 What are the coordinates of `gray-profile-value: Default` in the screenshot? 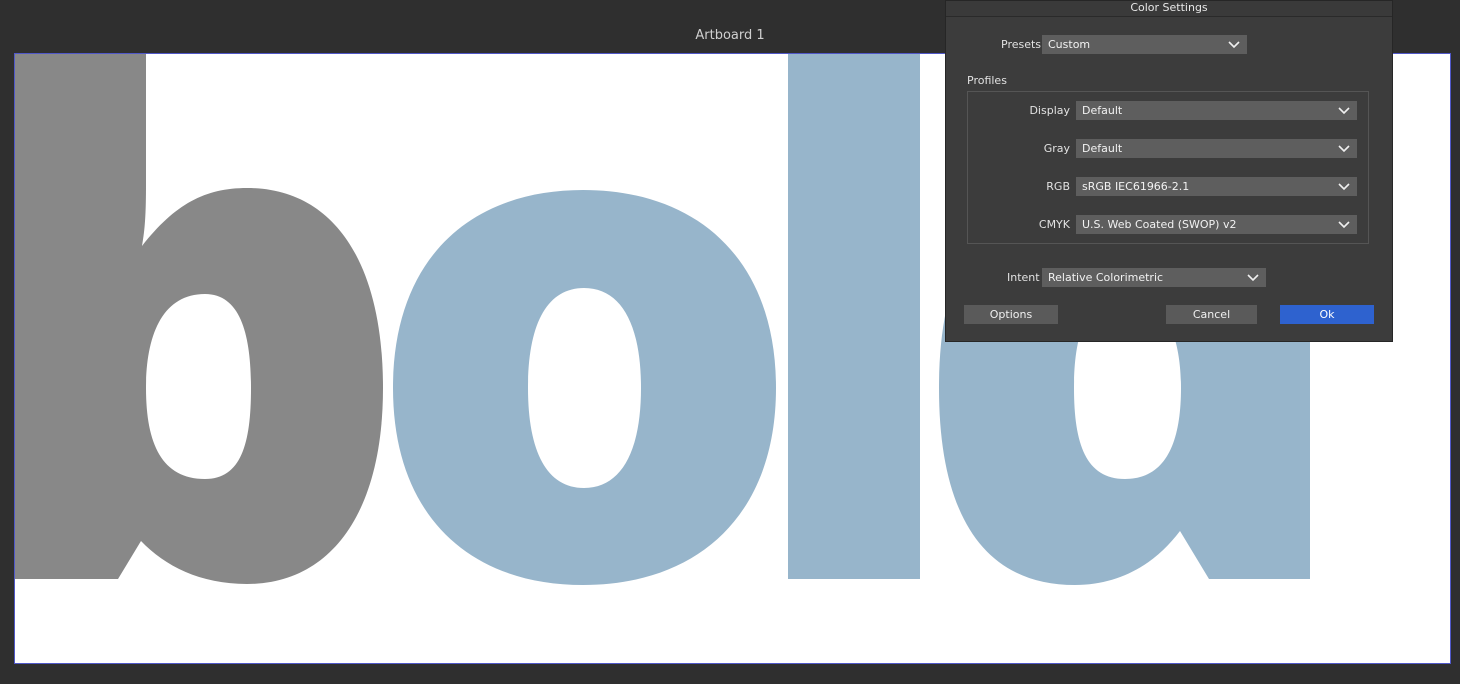 It's located at (1102, 148).